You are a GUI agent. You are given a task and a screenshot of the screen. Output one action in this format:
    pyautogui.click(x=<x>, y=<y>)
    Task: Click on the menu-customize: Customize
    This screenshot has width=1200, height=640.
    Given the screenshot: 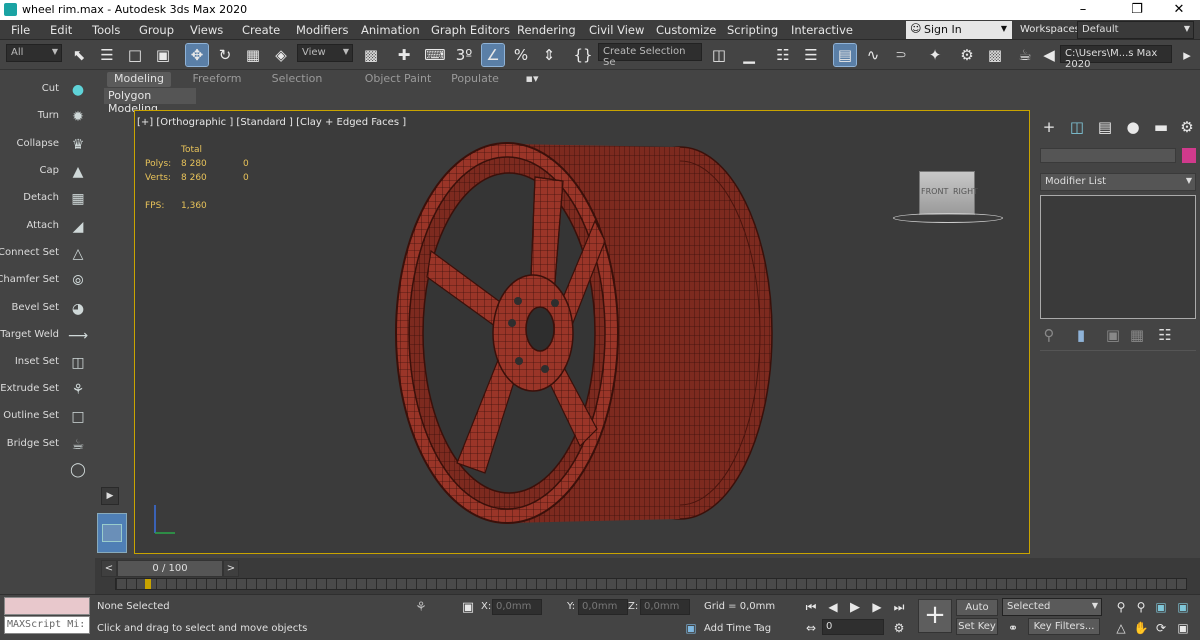 What is the action you would take?
    pyautogui.click(x=686, y=30)
    